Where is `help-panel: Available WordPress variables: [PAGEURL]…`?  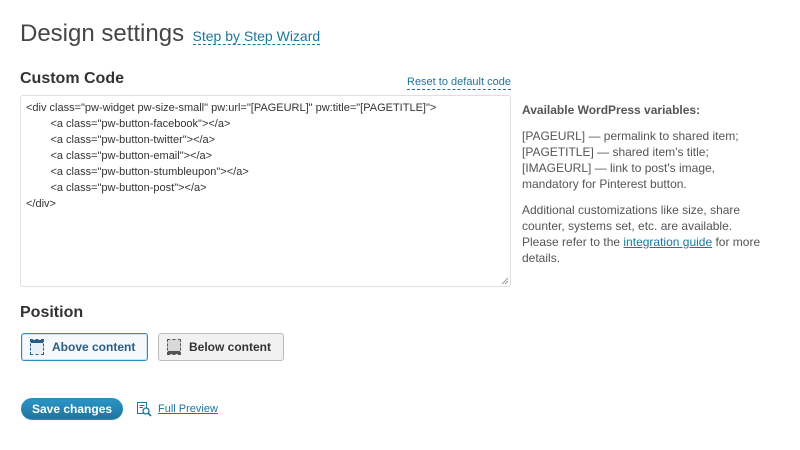 help-panel: Available WordPress variables: [PAGEURL]… is located at coordinates (642, 189).